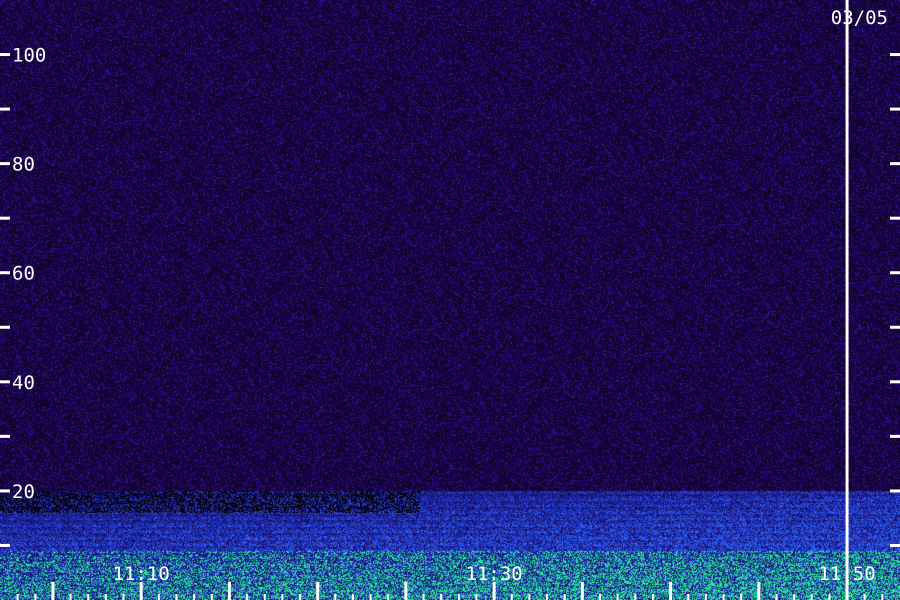 This screenshot has width=900, height=600. I want to click on x-tick-label: 11:10, so click(141, 574).